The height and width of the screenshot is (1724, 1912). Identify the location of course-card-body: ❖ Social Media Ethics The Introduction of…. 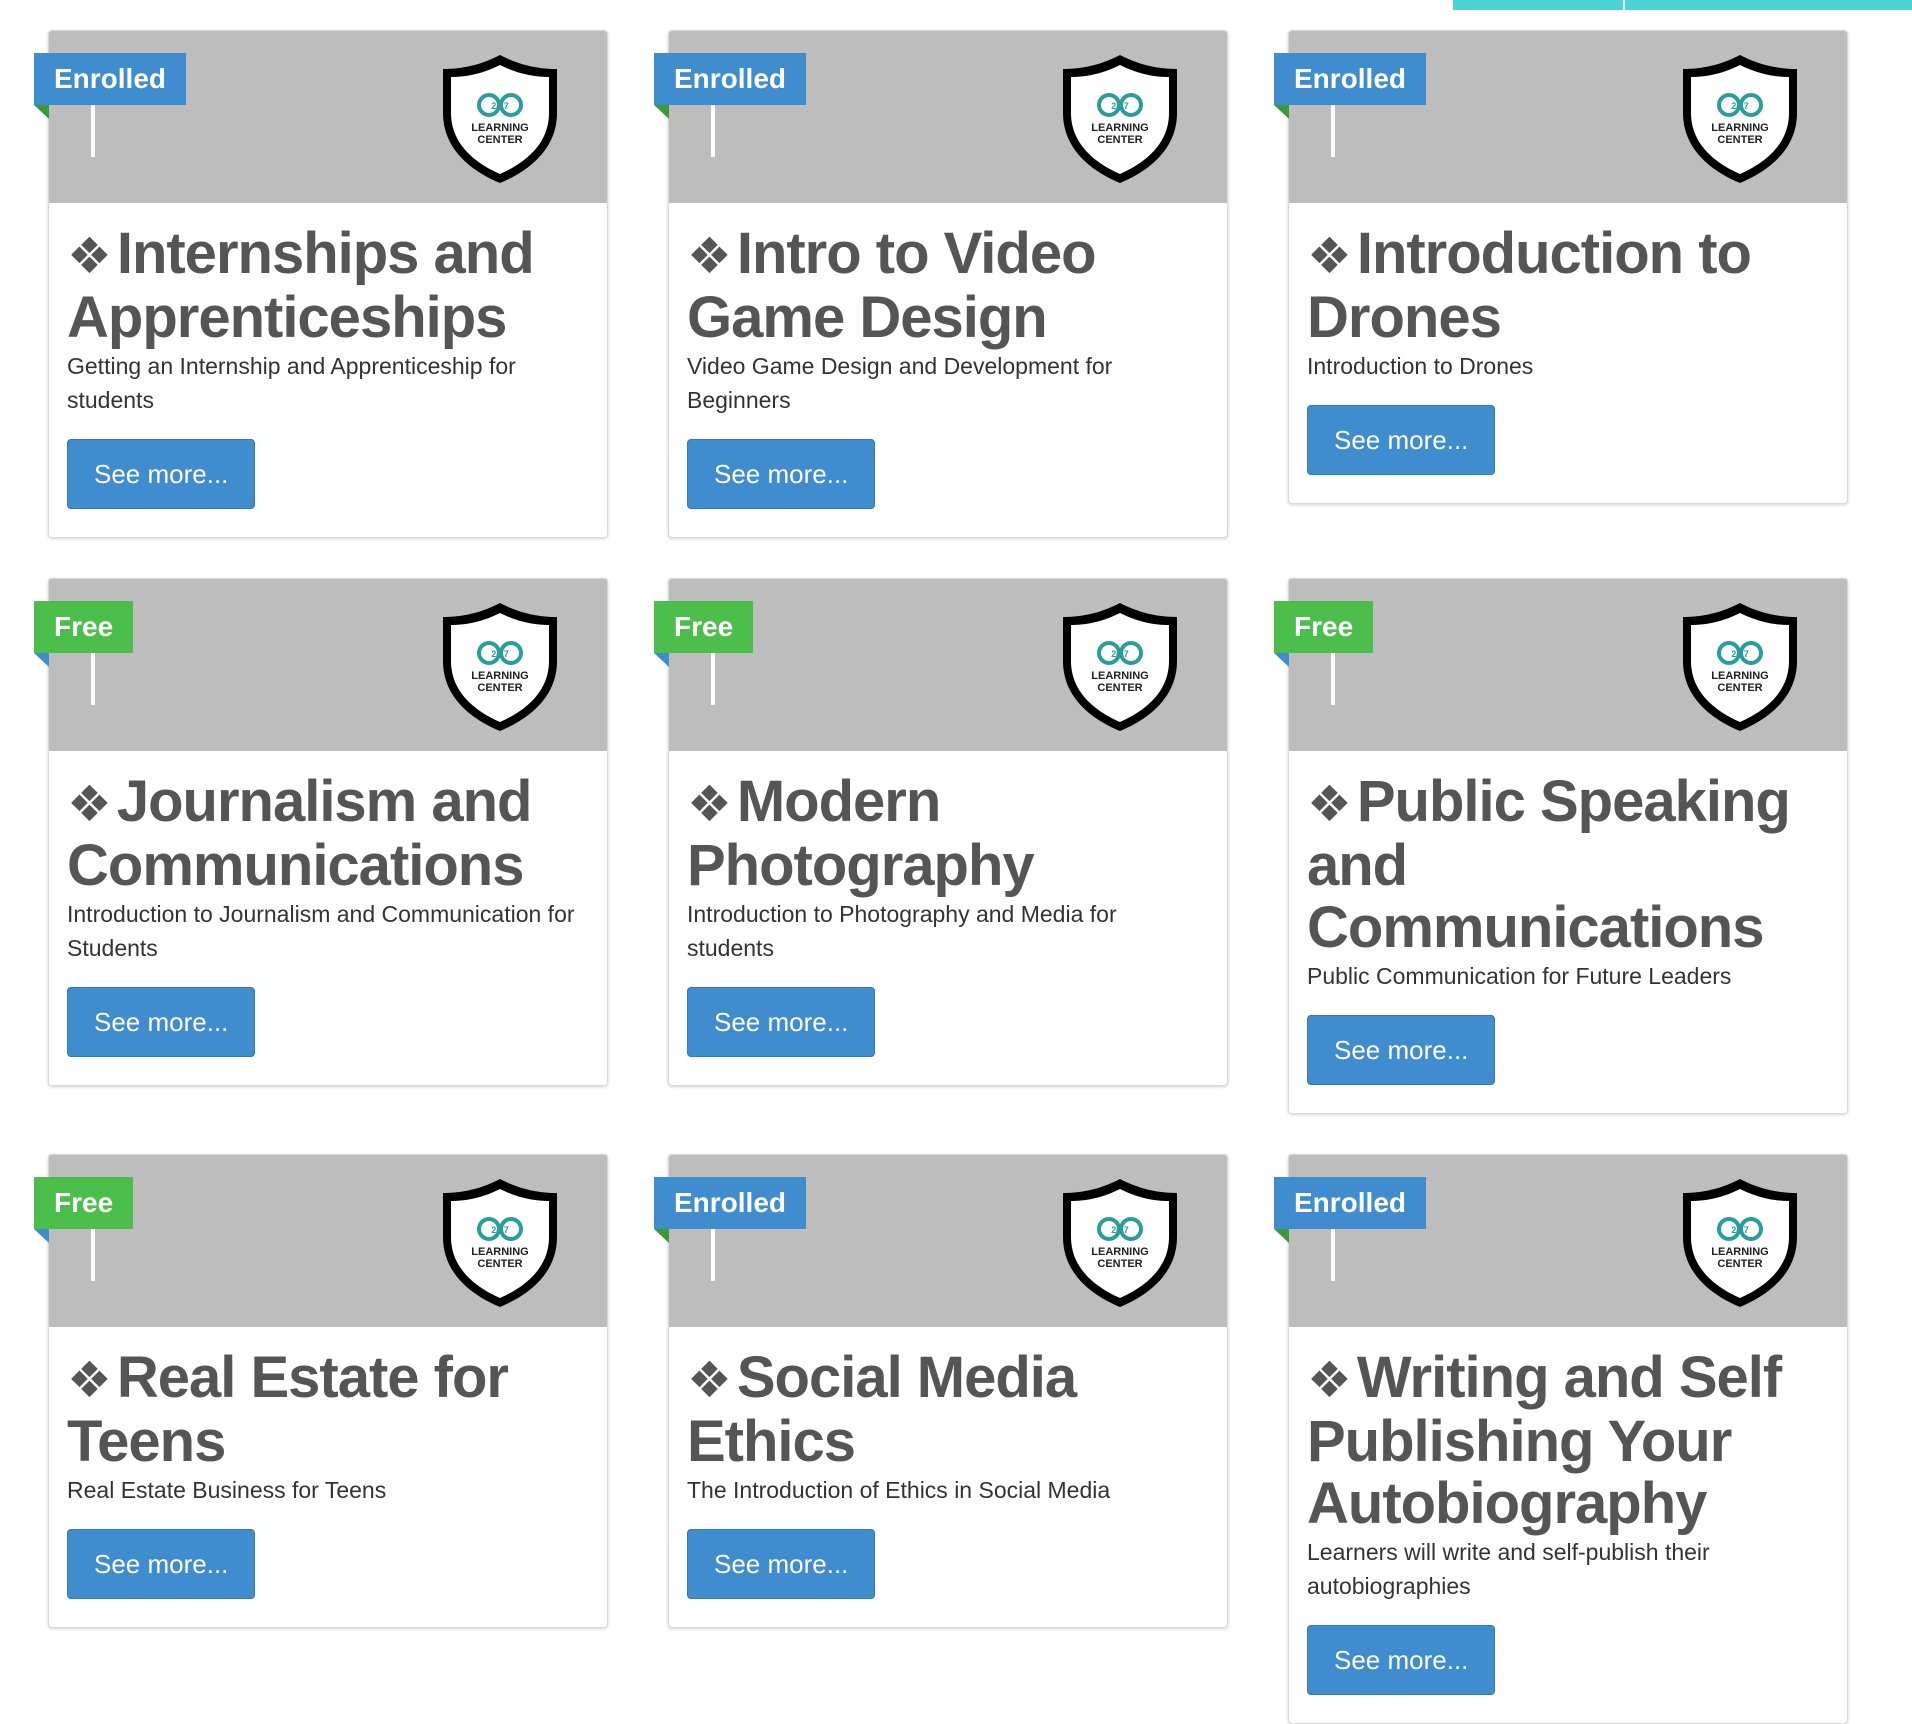
(948, 1463).